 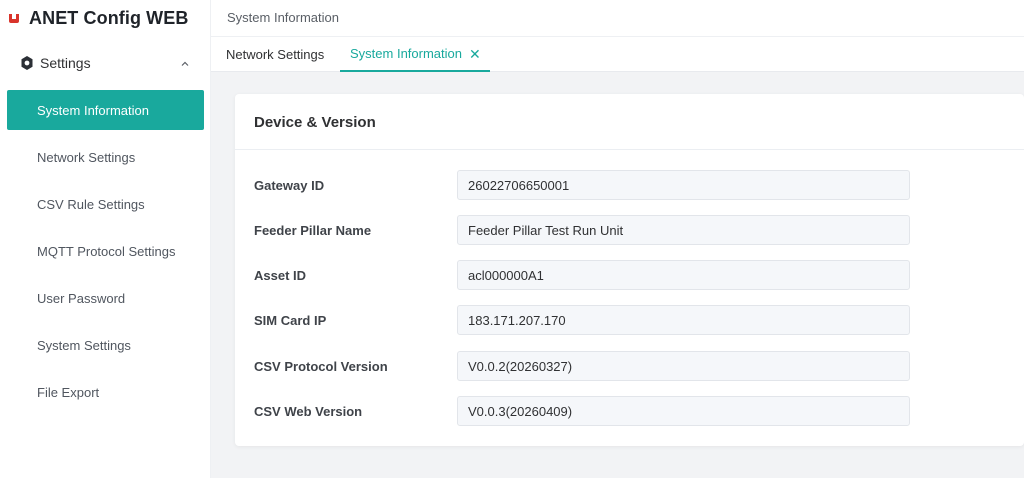 What do you see at coordinates (617, 18) in the screenshot?
I see `top-header: System Information` at bounding box center [617, 18].